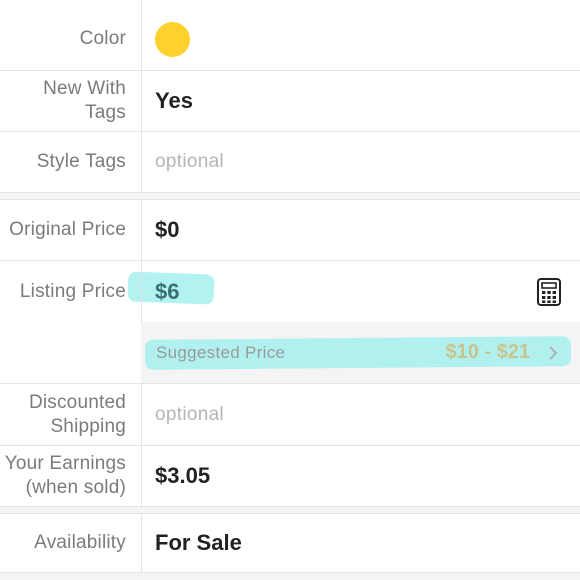 The height and width of the screenshot is (580, 580). Describe the element at coordinates (77, 414) in the screenshot. I see `discounted-shipping-label: Discounted Shipping` at that location.